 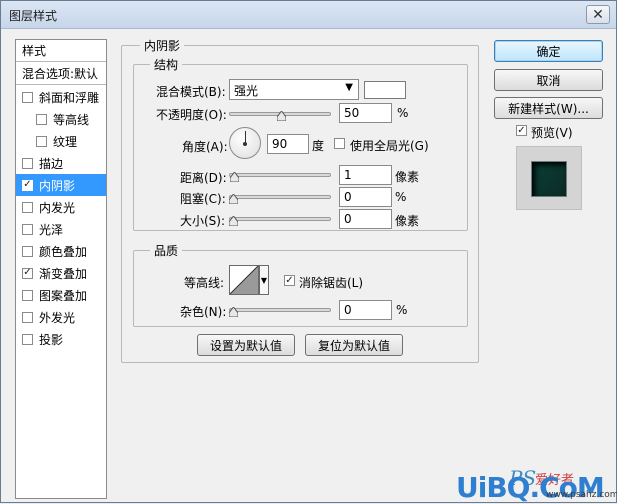 I want to click on blending-options-item: 混合选项:默认, so click(x=61, y=74).